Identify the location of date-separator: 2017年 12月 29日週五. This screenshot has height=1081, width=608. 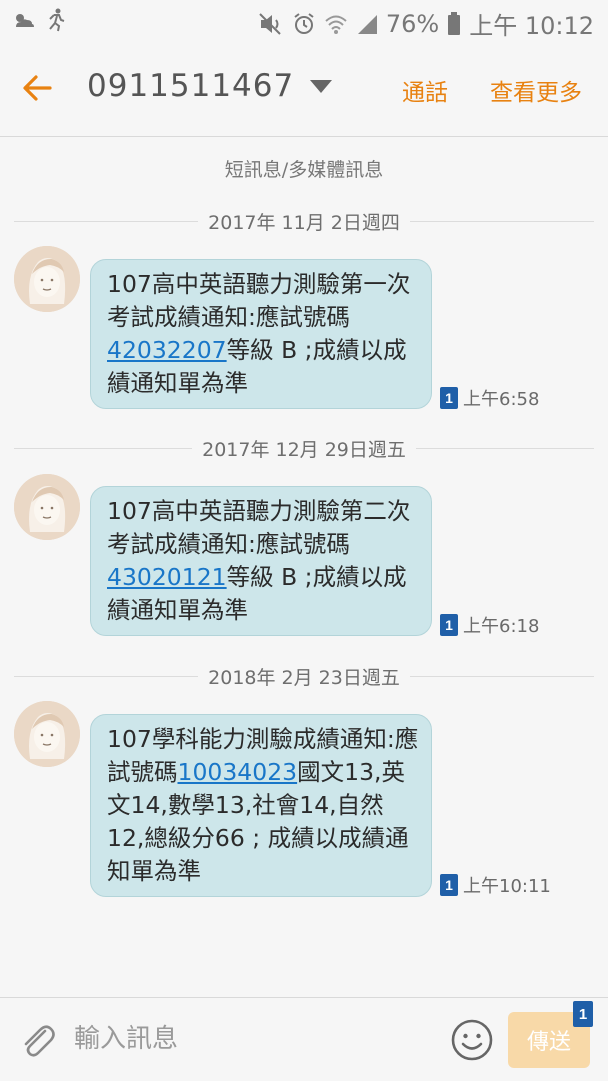
(304, 448).